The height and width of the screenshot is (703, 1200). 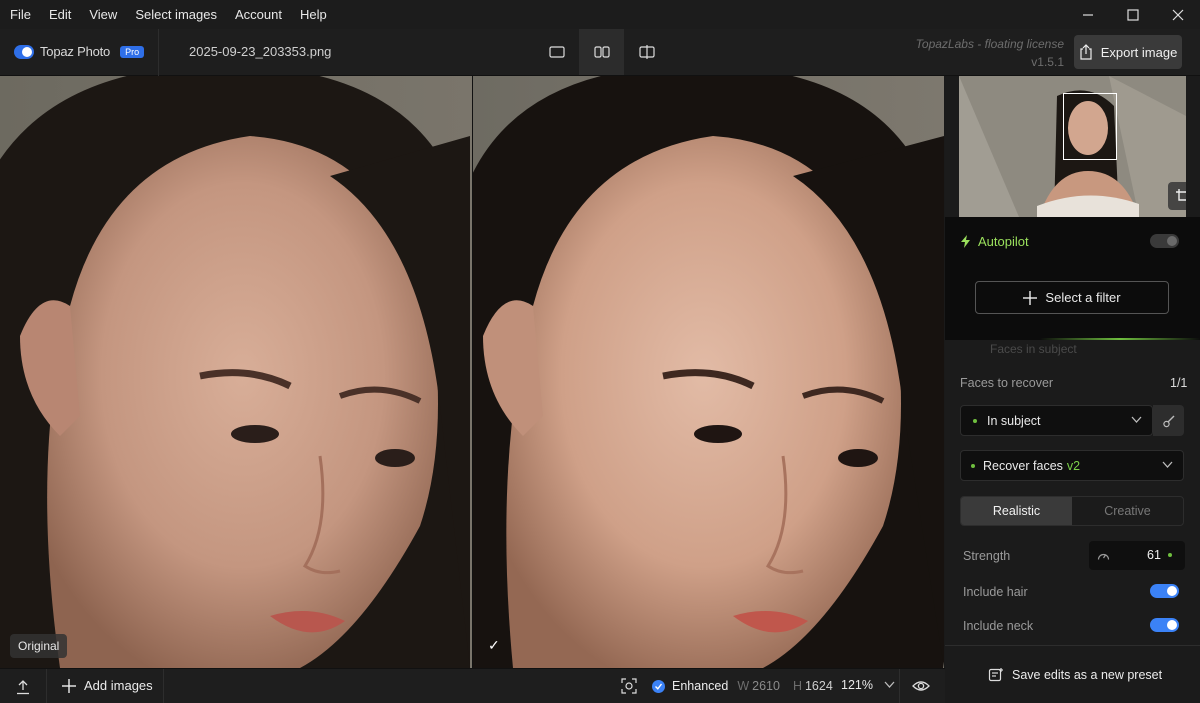 I want to click on add-images-label: Add images, so click(x=118, y=685).